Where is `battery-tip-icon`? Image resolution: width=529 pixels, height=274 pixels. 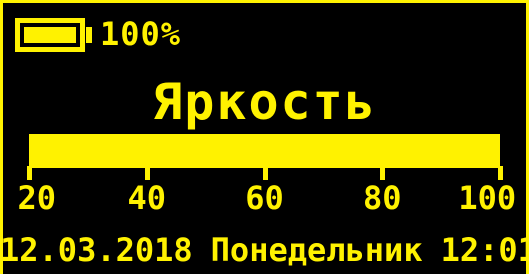 battery-tip-icon is located at coordinates (89, 35).